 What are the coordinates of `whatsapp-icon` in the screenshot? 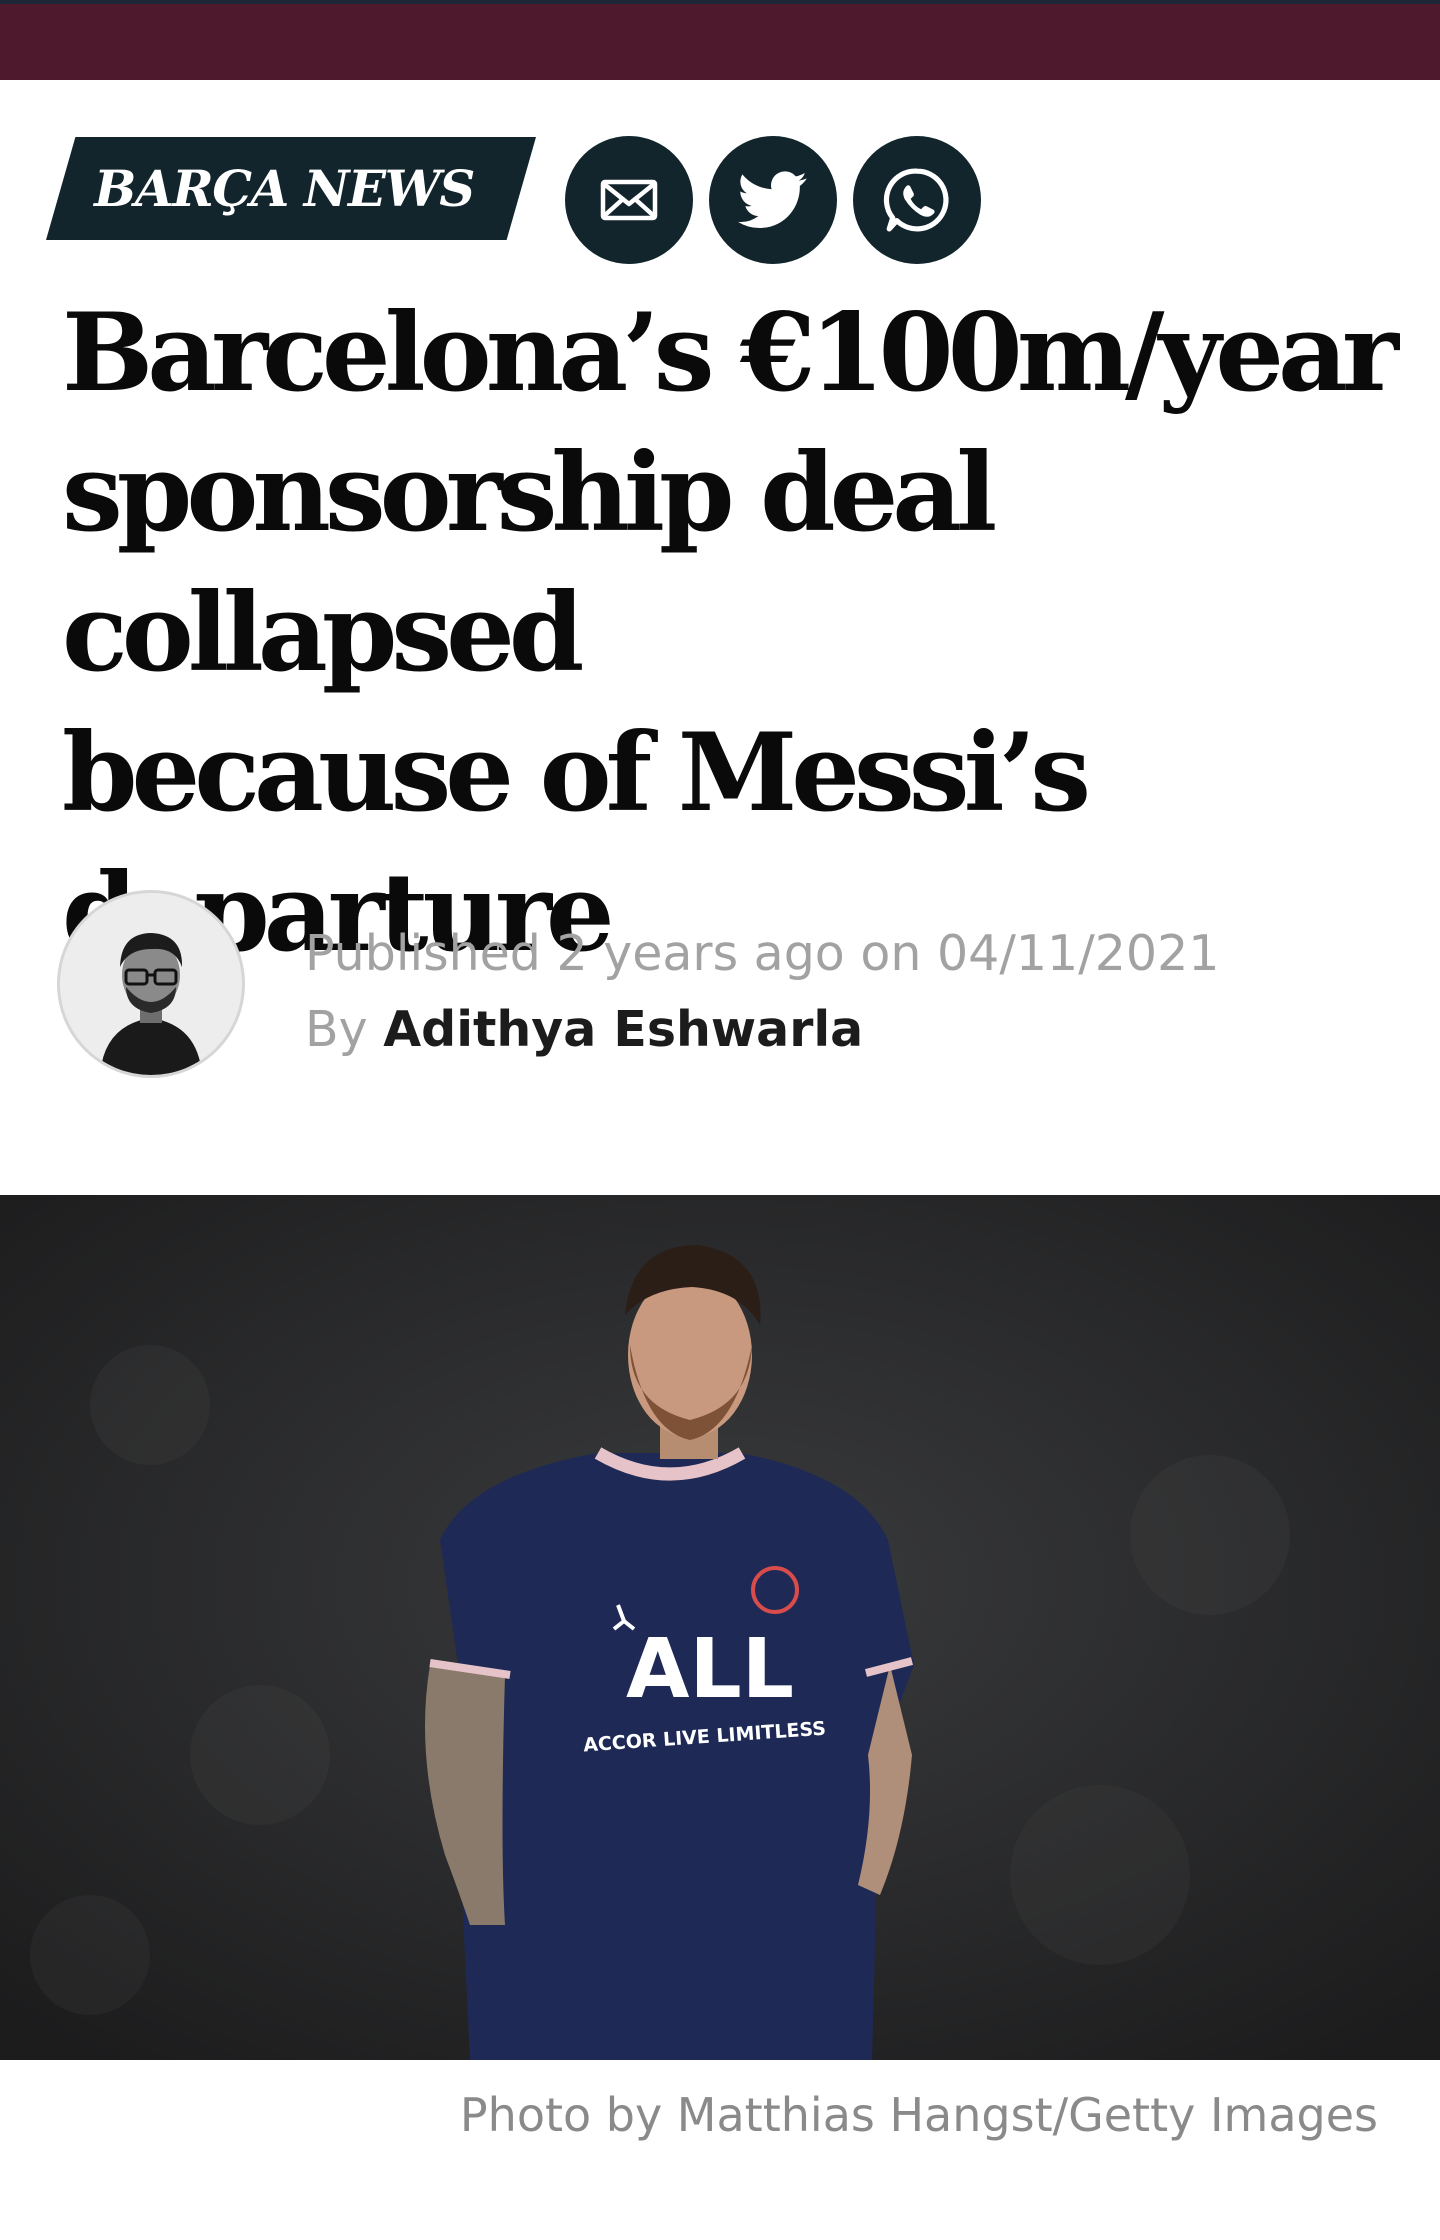 It's located at (916, 200).